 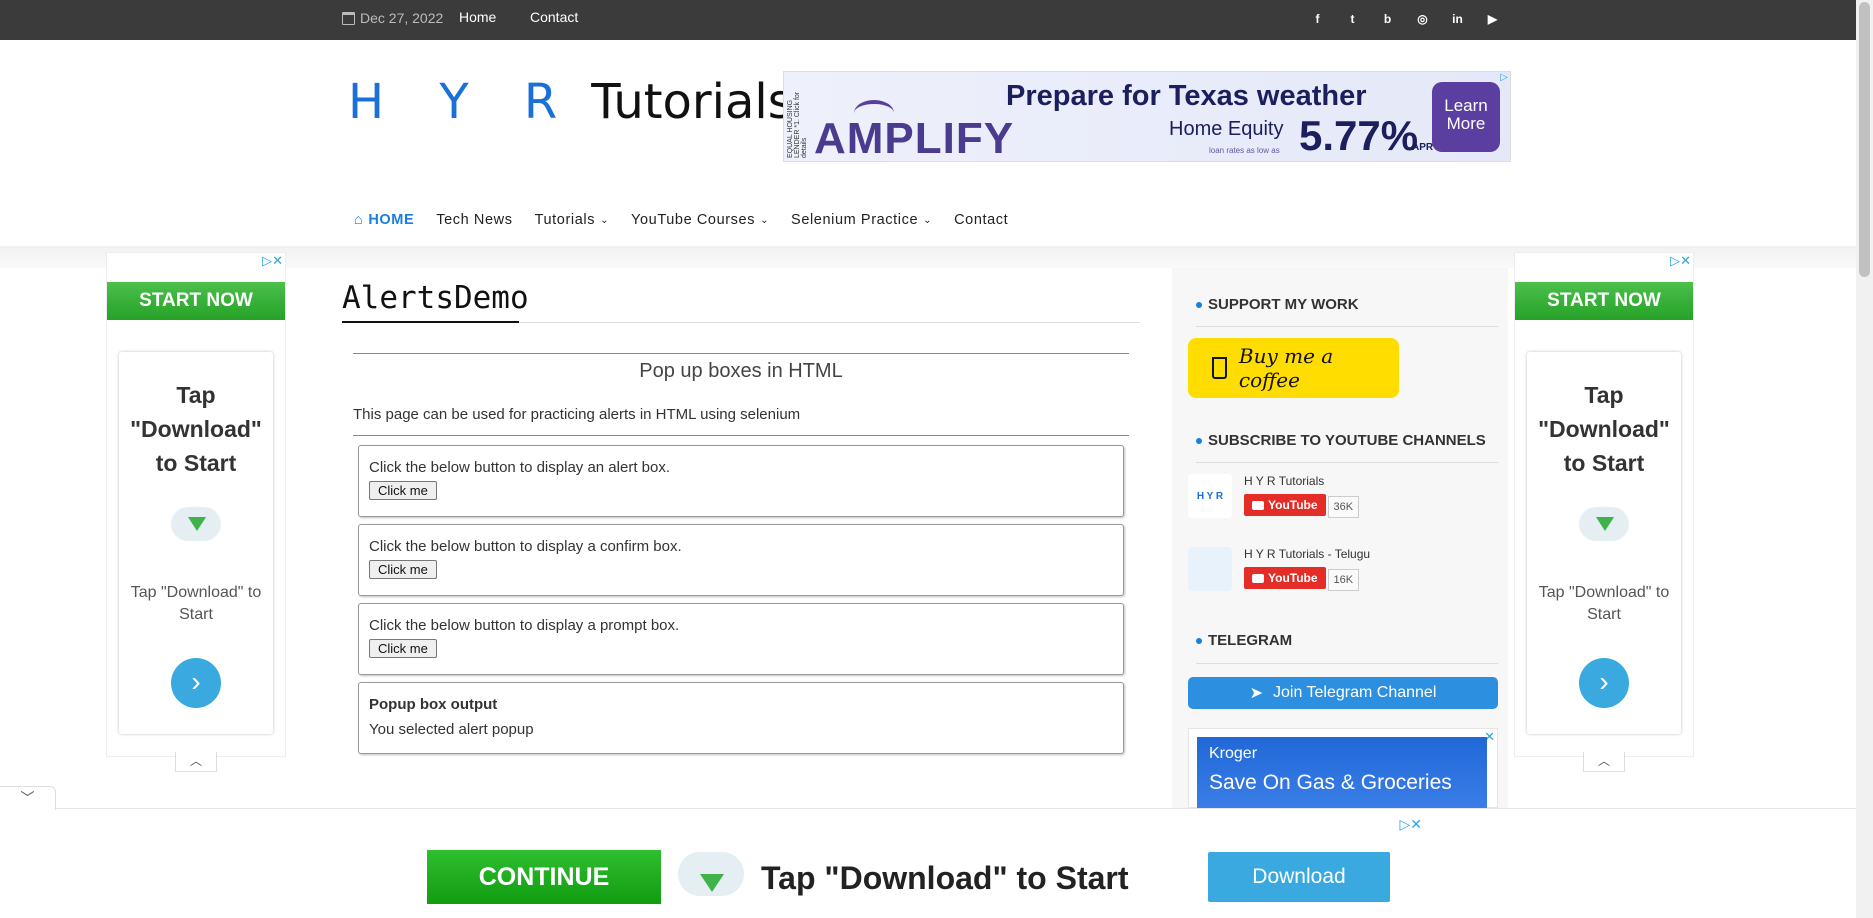 I want to click on channel-name: H Y R Tutorials - Telugu, so click(x=1307, y=554).